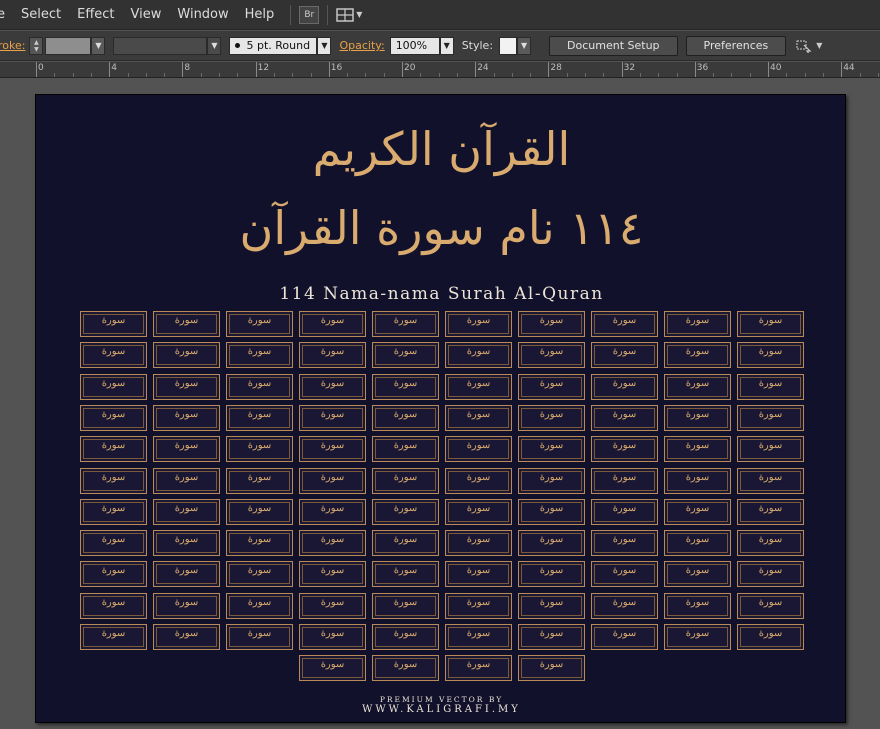 The image size is (880, 729). What do you see at coordinates (13, 45) in the screenshot?
I see `stroke-label: roke:` at bounding box center [13, 45].